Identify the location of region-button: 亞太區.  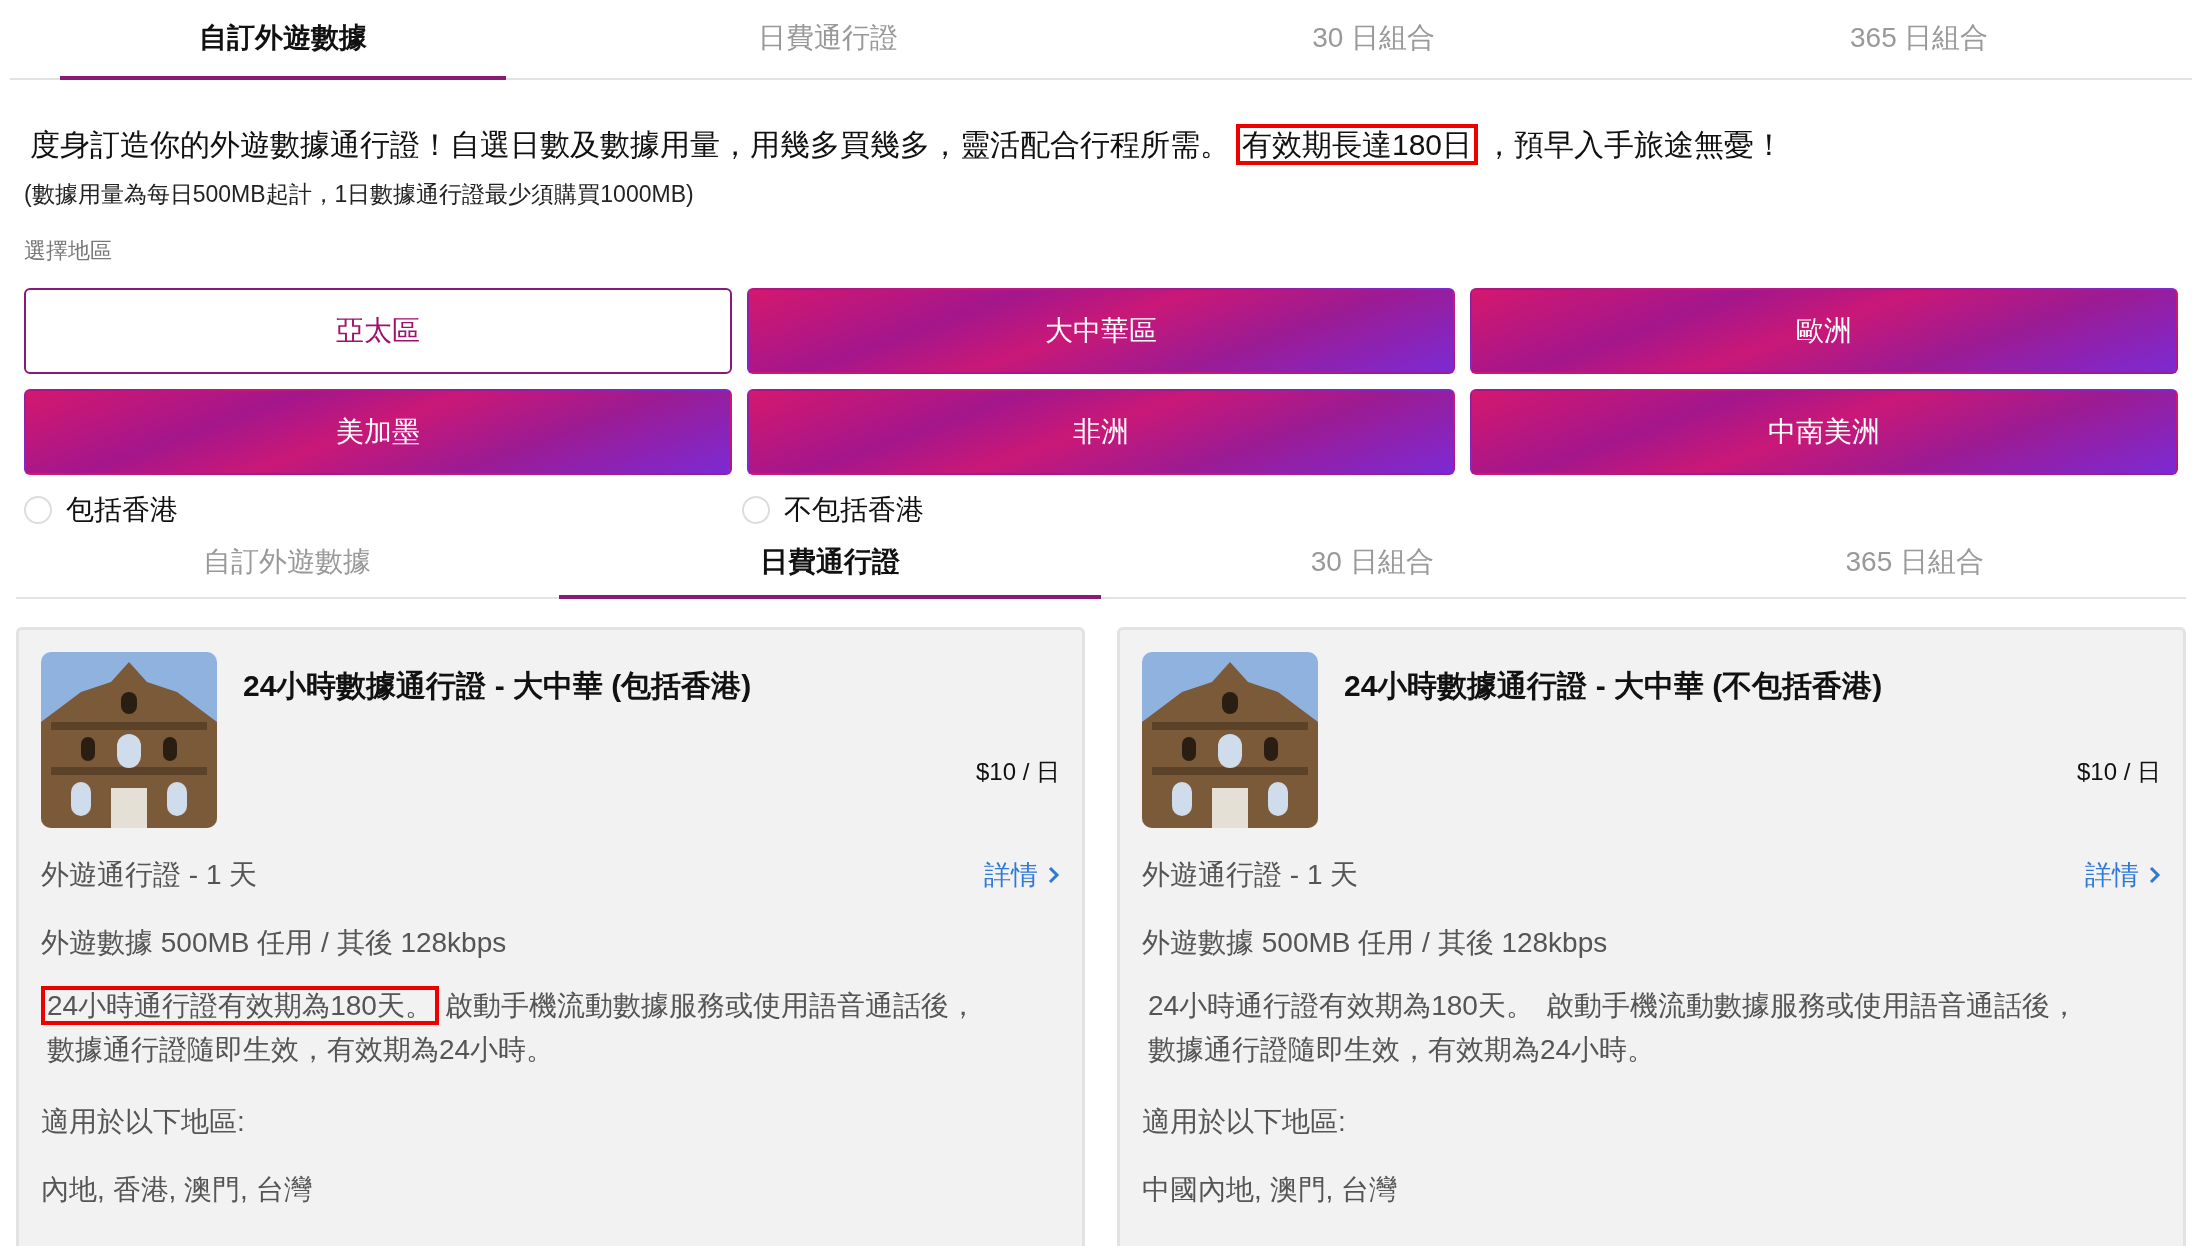
(378, 331).